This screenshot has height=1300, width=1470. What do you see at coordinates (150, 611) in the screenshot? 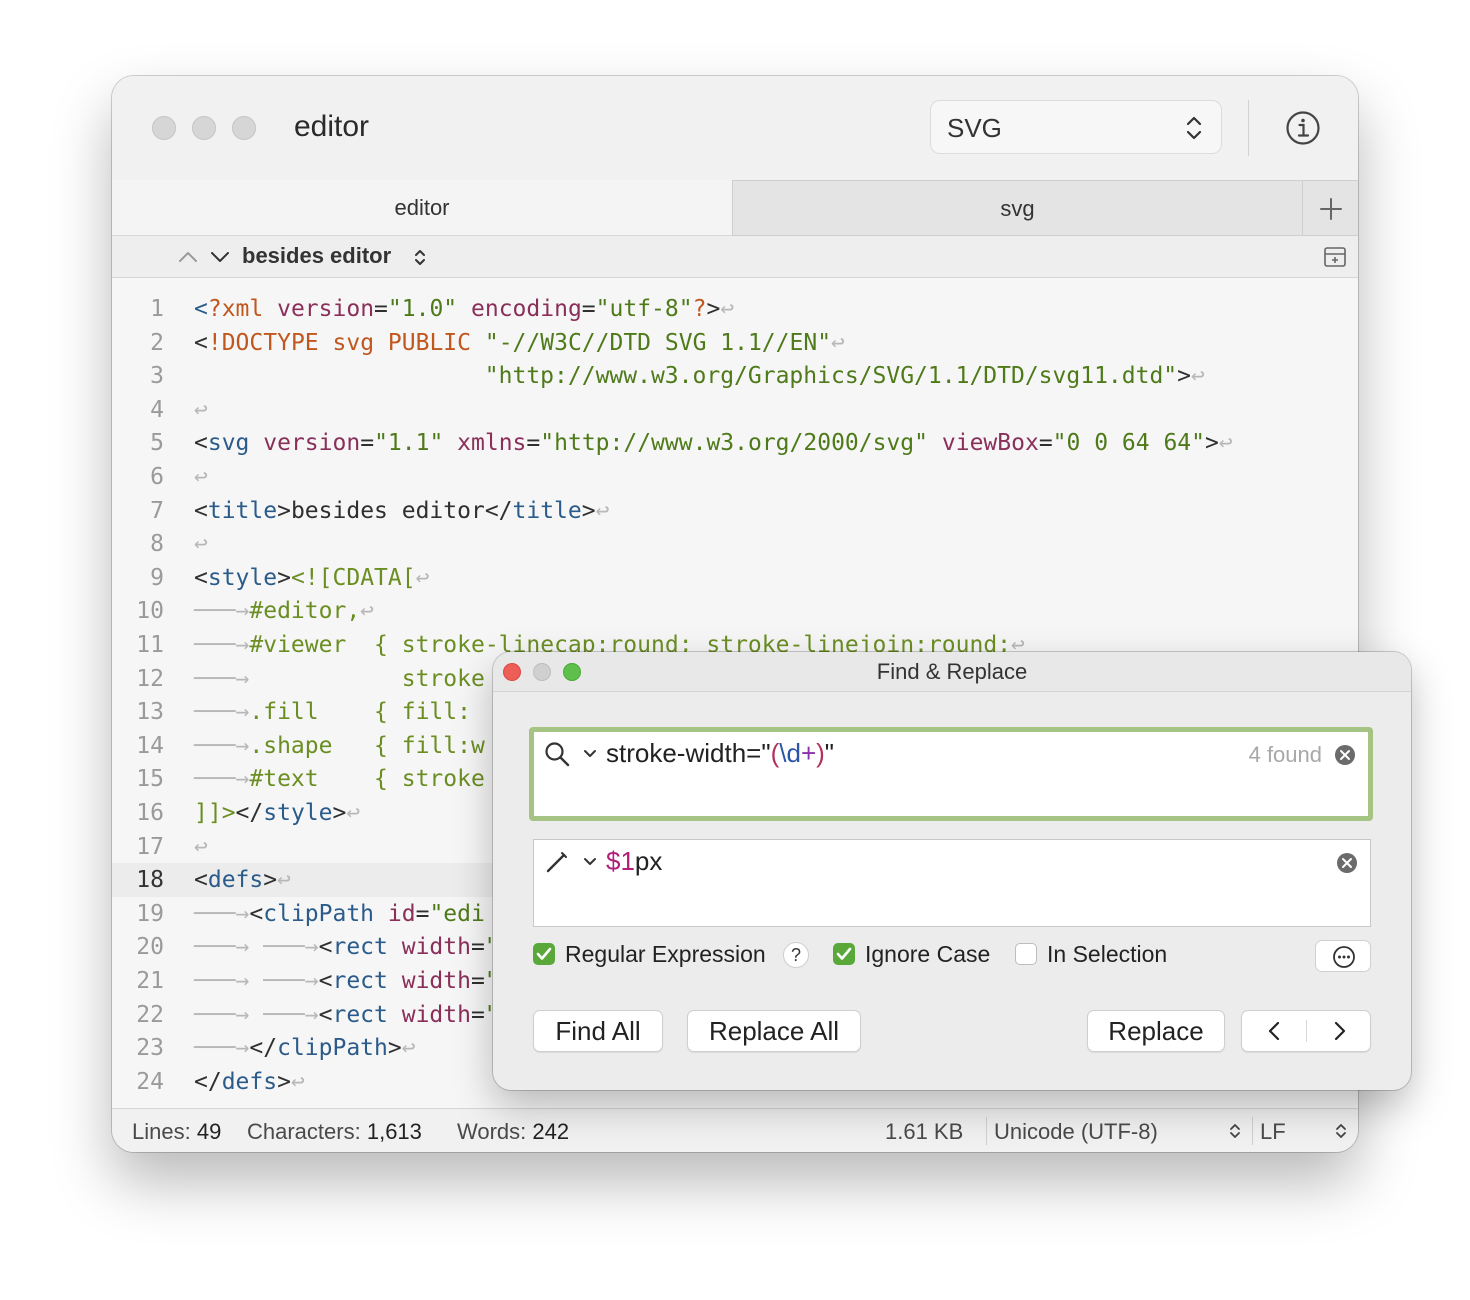
I see `line-number: 10` at bounding box center [150, 611].